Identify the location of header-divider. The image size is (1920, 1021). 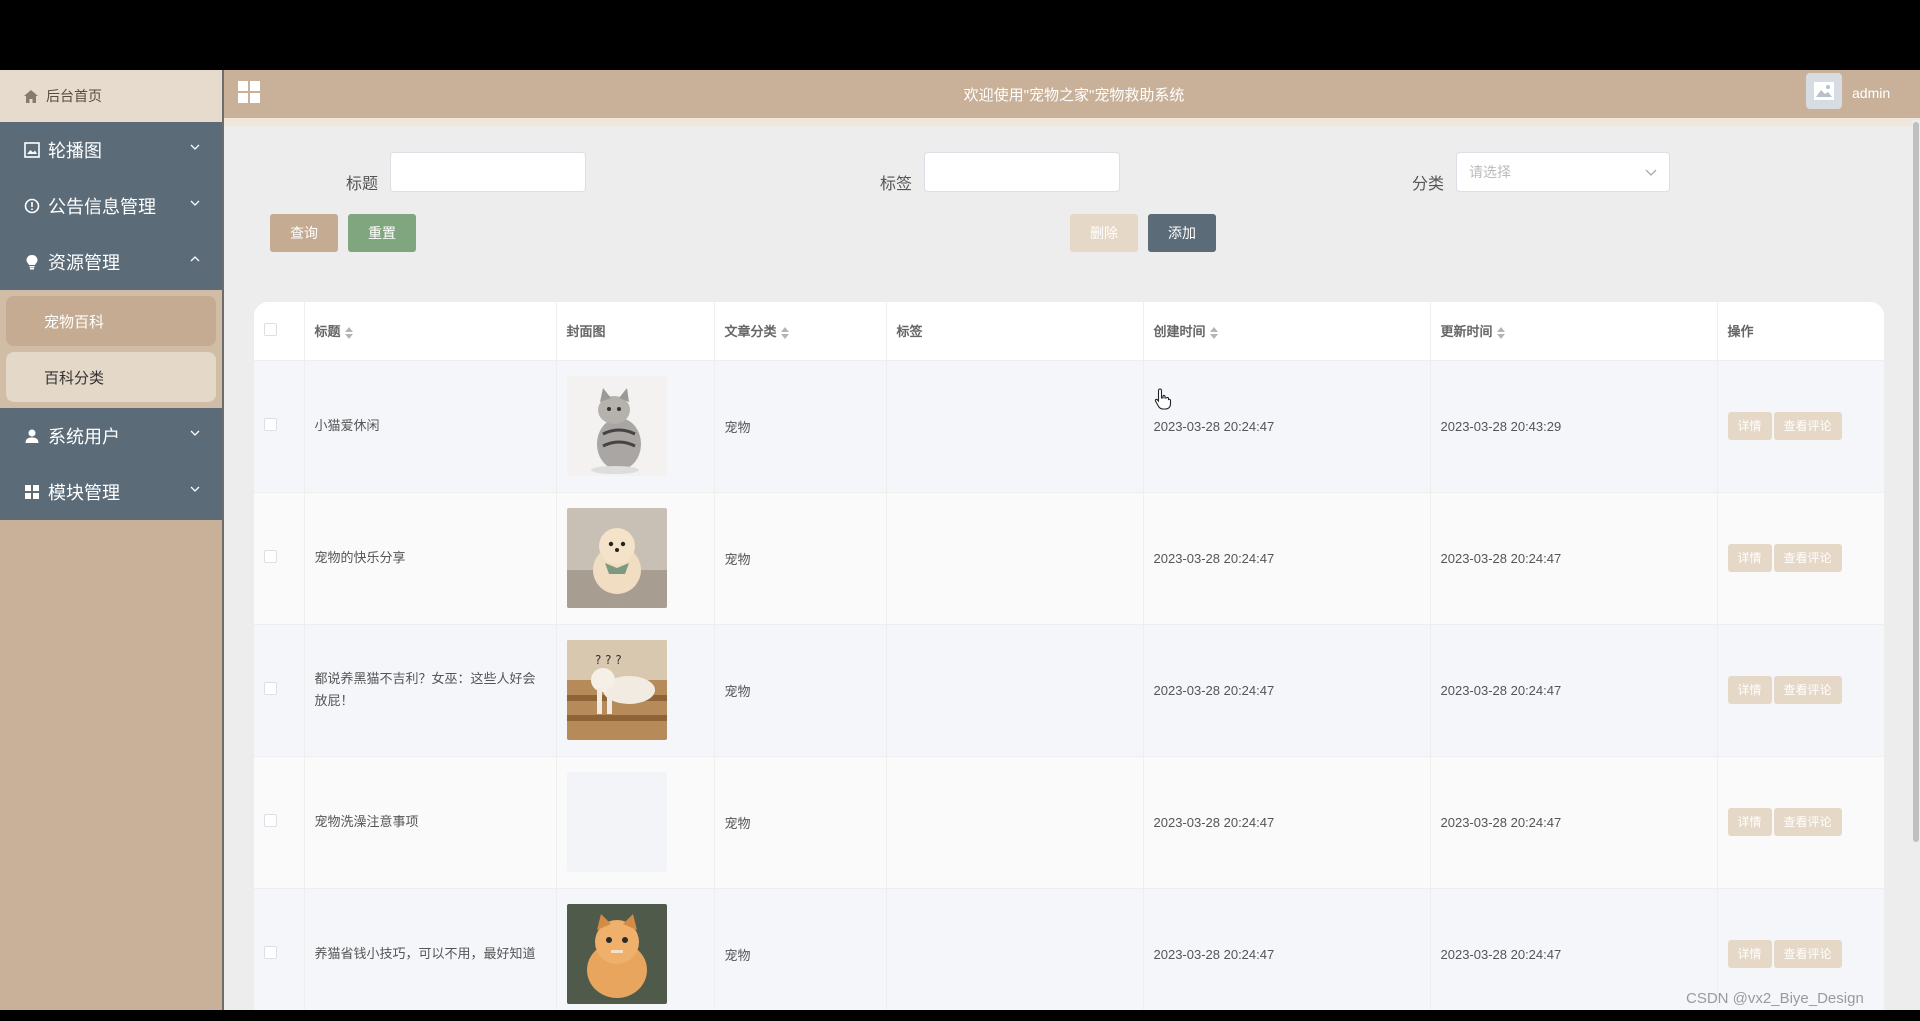
(1072, 122).